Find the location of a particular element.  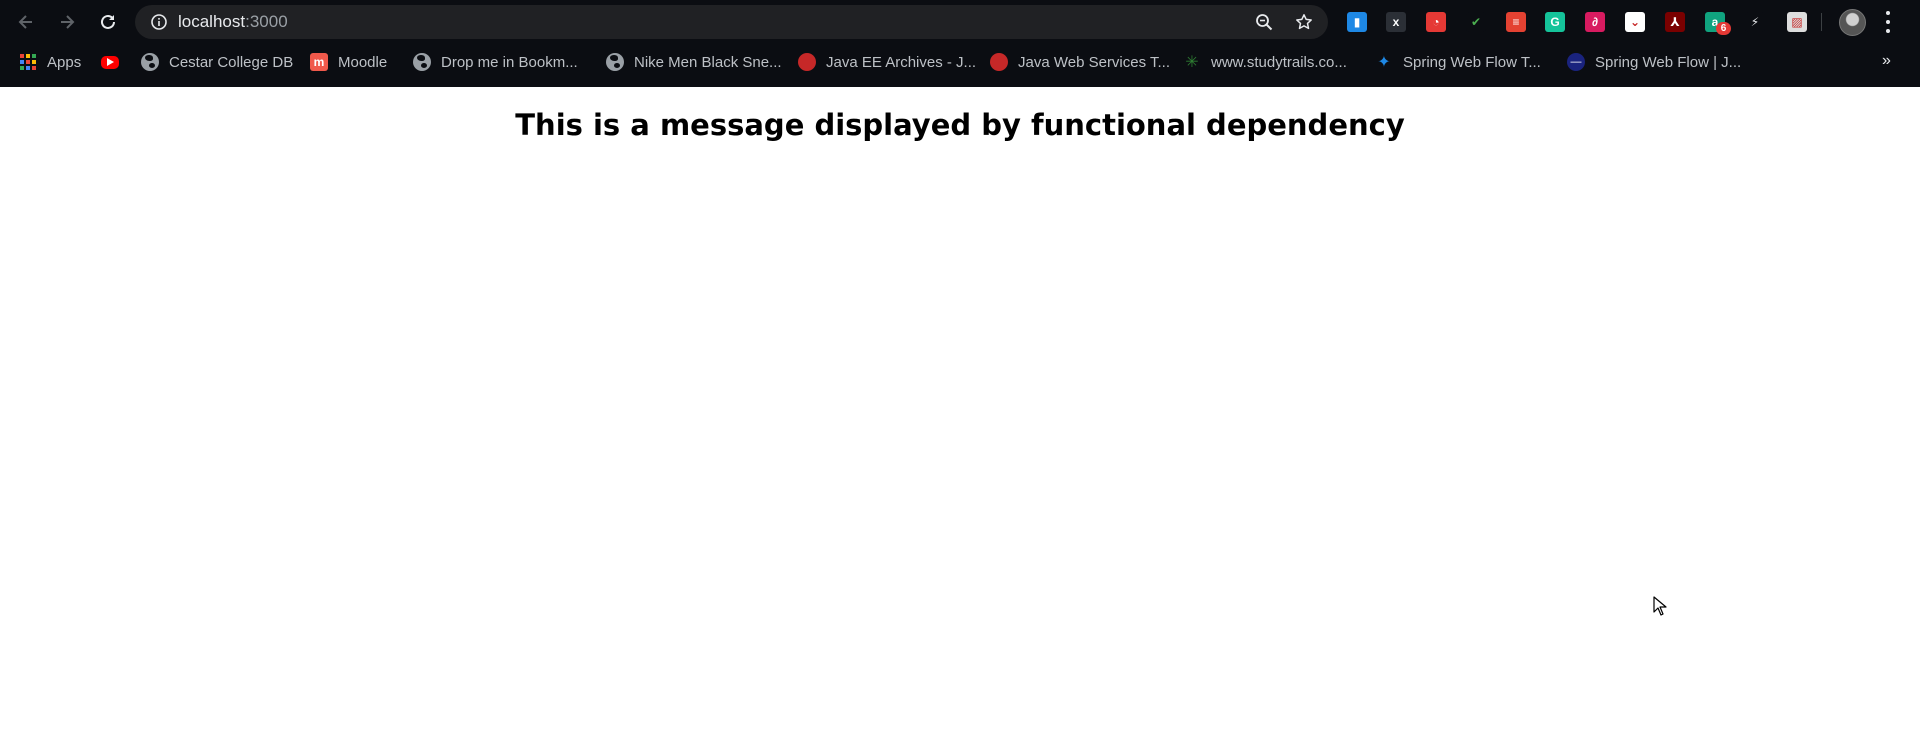

moodle-icon: m is located at coordinates (319, 62).